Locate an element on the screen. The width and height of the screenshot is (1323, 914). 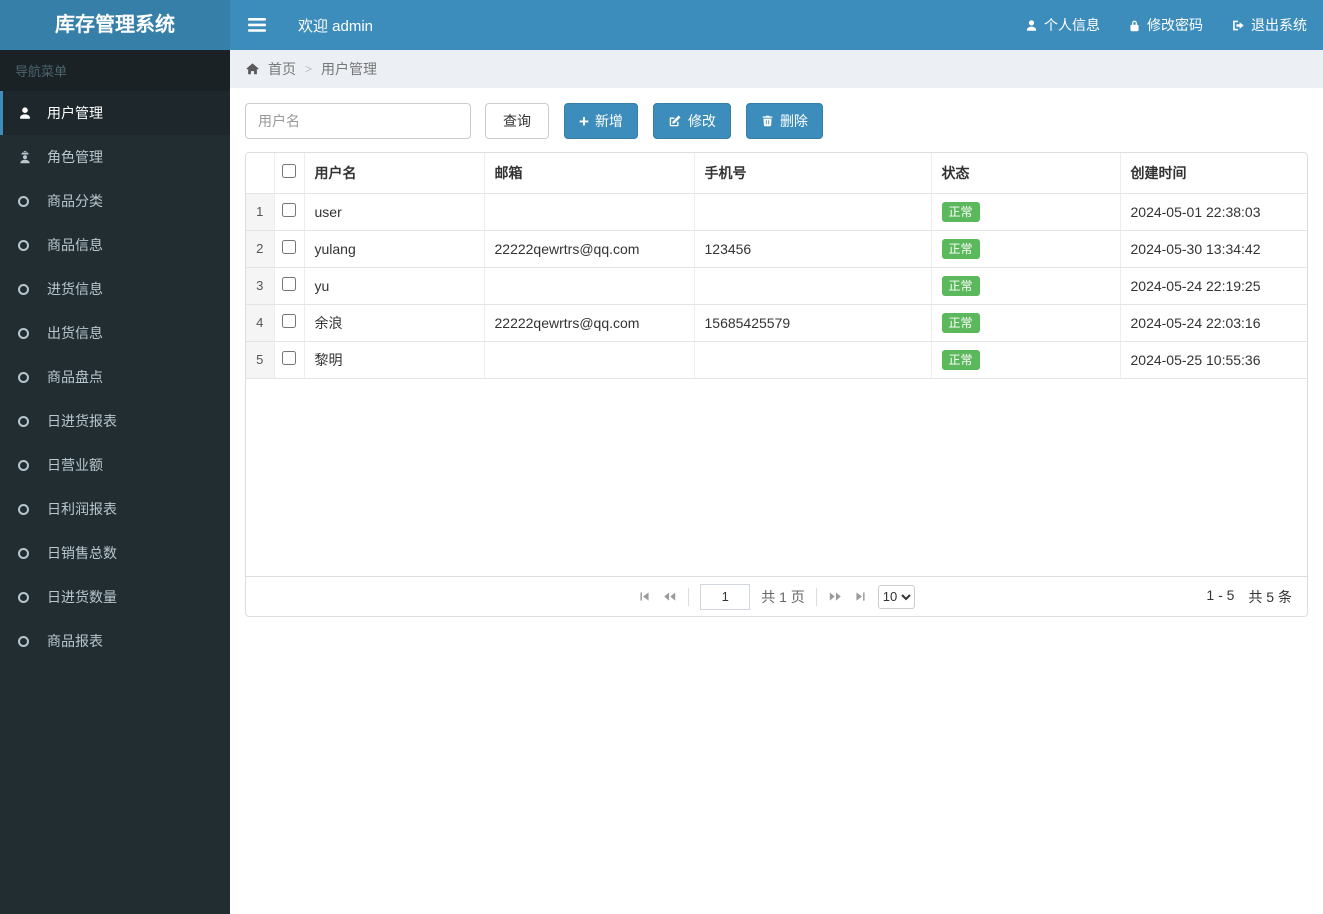
cell-username: 余浪 is located at coordinates (394, 323).